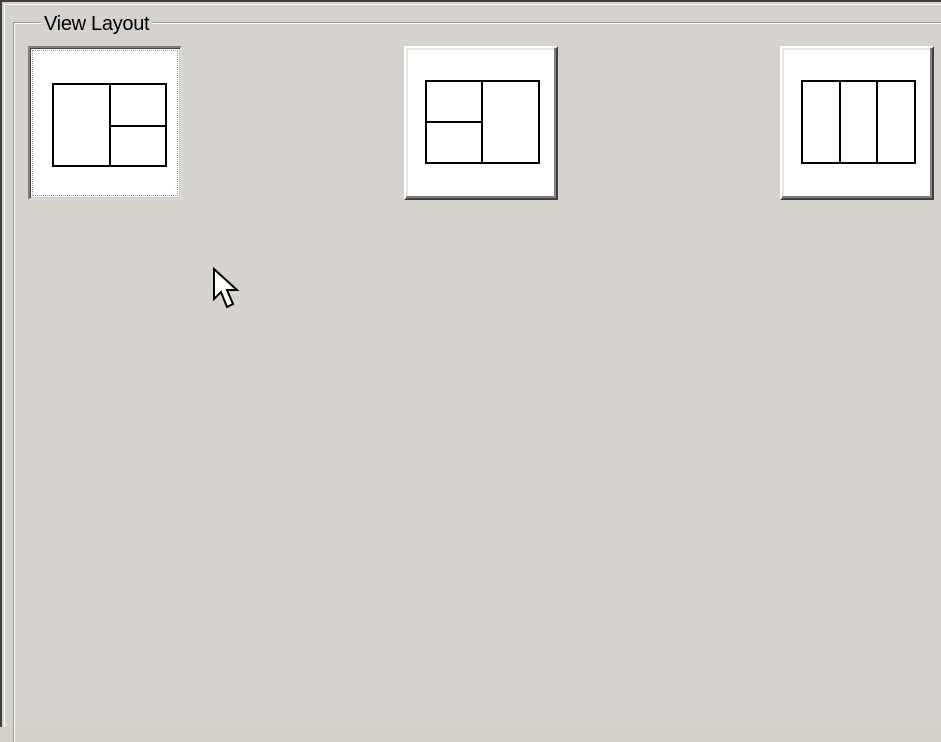 This screenshot has height=742, width=941. I want to click on layout-3-columns-icon, so click(858, 122).